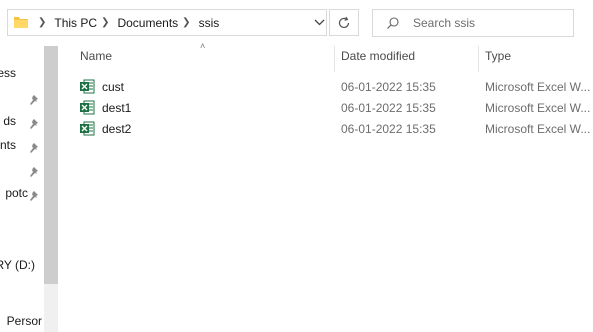 Image resolution: width=593 pixels, height=332 pixels. What do you see at coordinates (9, 121) in the screenshot?
I see `nav-item-label: ds` at bounding box center [9, 121].